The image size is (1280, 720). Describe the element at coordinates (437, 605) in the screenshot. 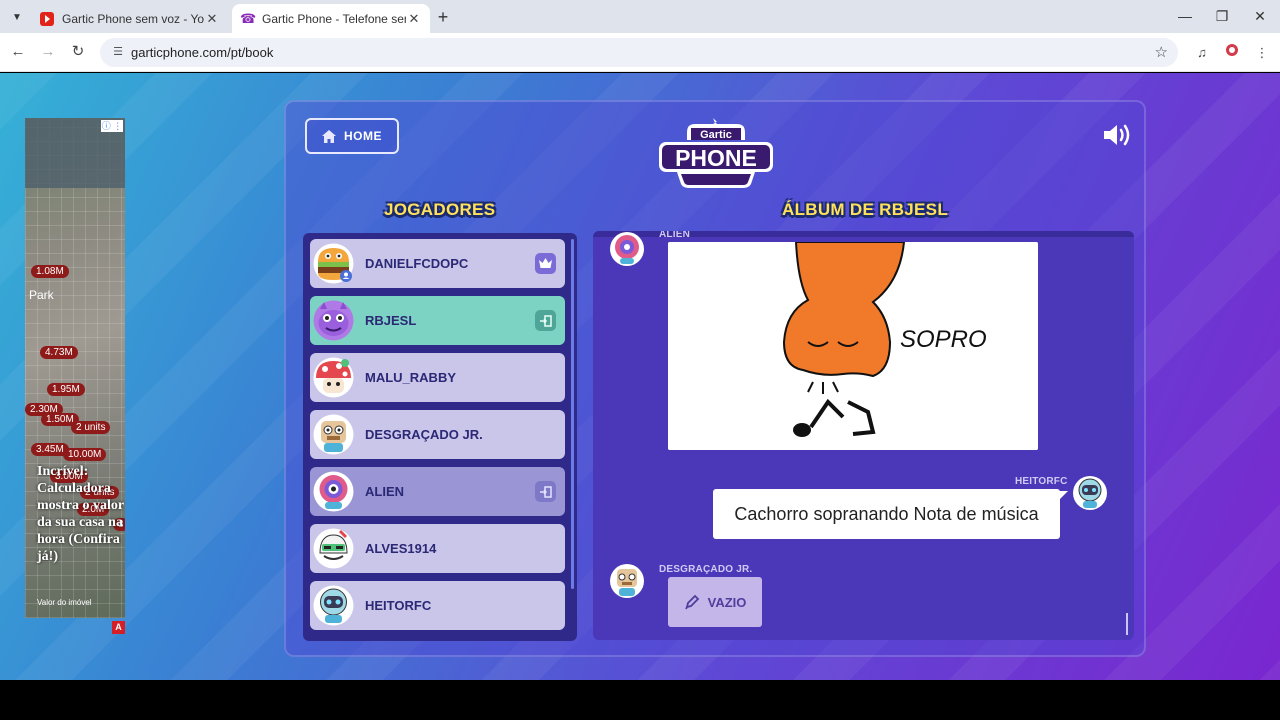

I see `player-item: HEITORFC` at that location.